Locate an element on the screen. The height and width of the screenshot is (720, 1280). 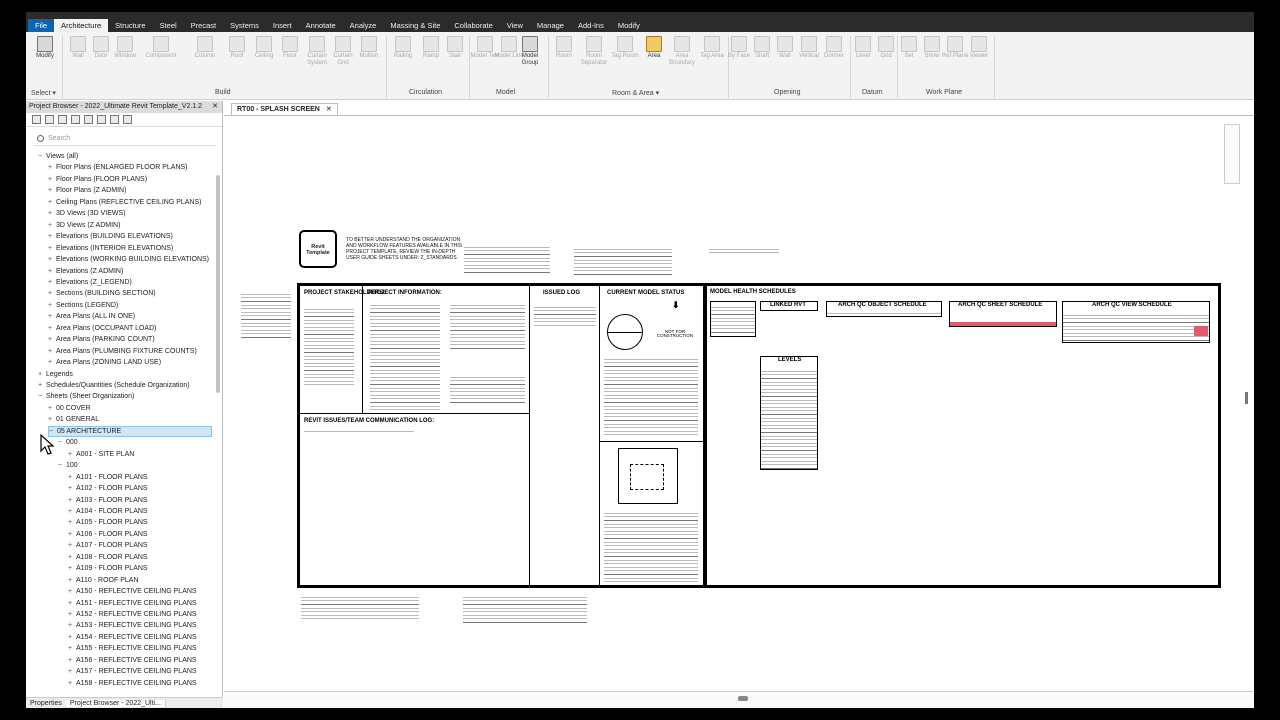
tab-insert: Insert is located at coordinates (282, 25).